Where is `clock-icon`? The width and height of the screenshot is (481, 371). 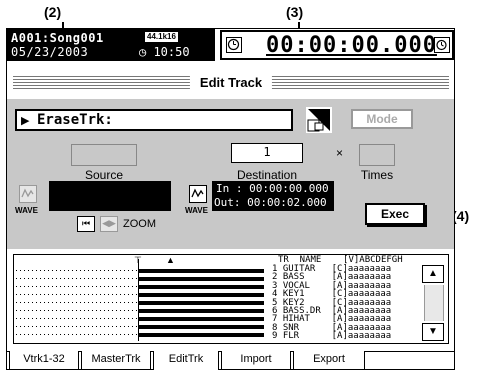 clock-icon is located at coordinates (234, 45).